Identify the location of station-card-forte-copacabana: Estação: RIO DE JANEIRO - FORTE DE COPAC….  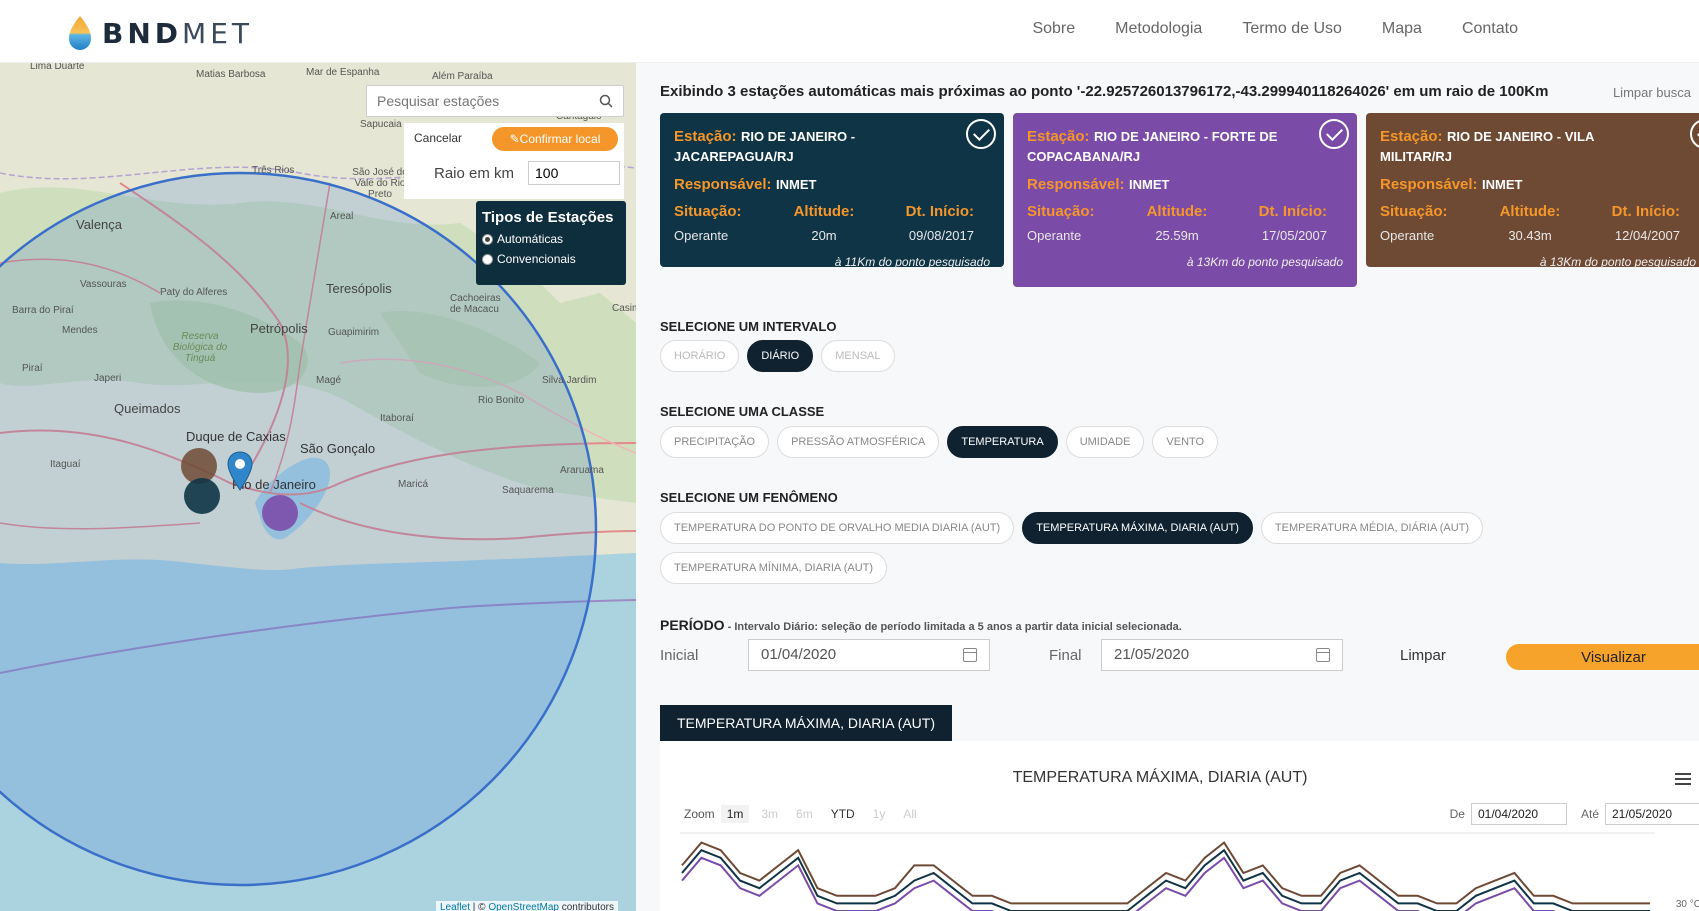
(1185, 200).